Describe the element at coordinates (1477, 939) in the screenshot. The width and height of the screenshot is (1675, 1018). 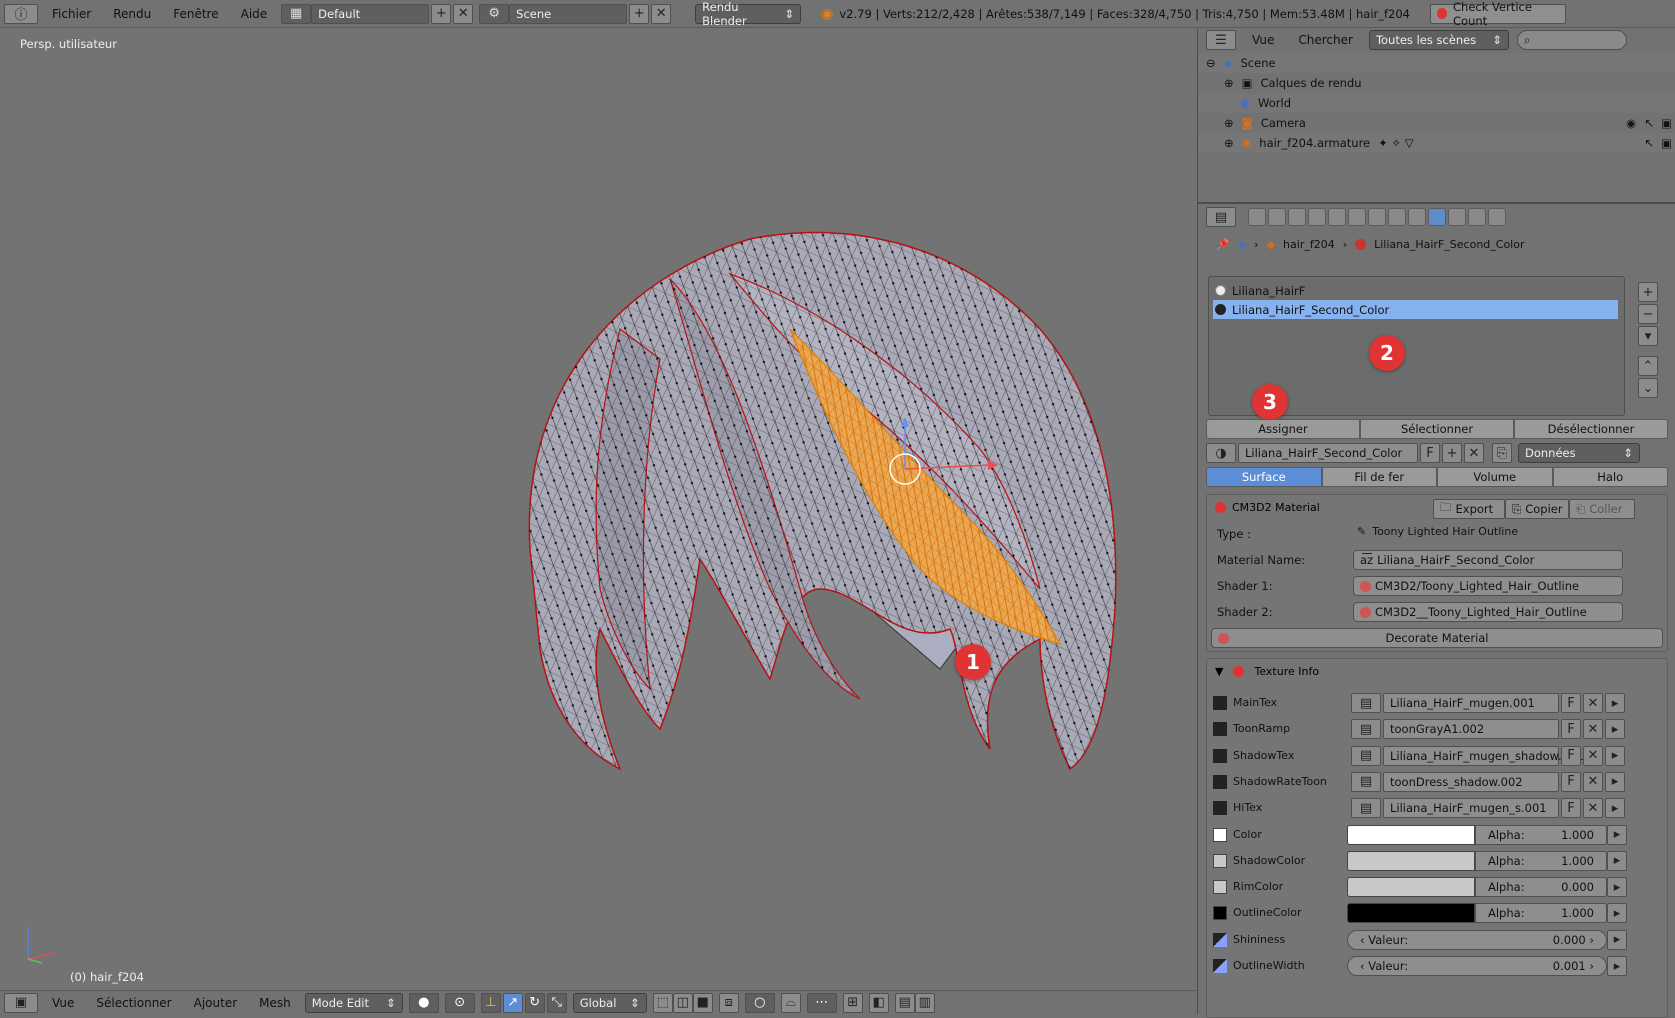
I see `float-value-field: ‹ Valeur: 0.000 ›` at that location.